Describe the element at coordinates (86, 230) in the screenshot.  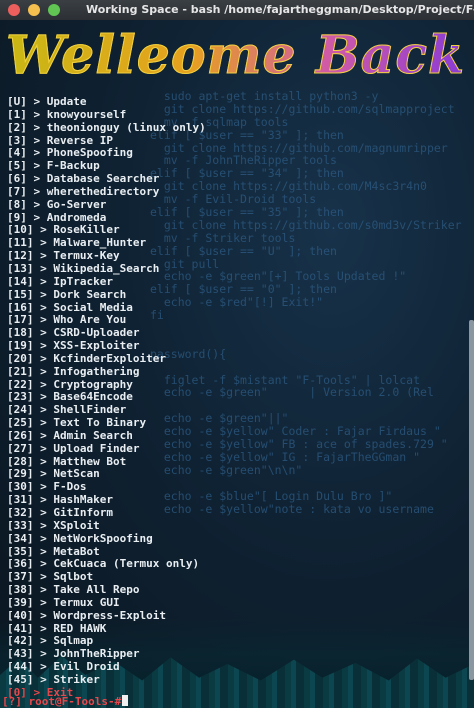
I see `menu-item-label: RoseKiller` at that location.